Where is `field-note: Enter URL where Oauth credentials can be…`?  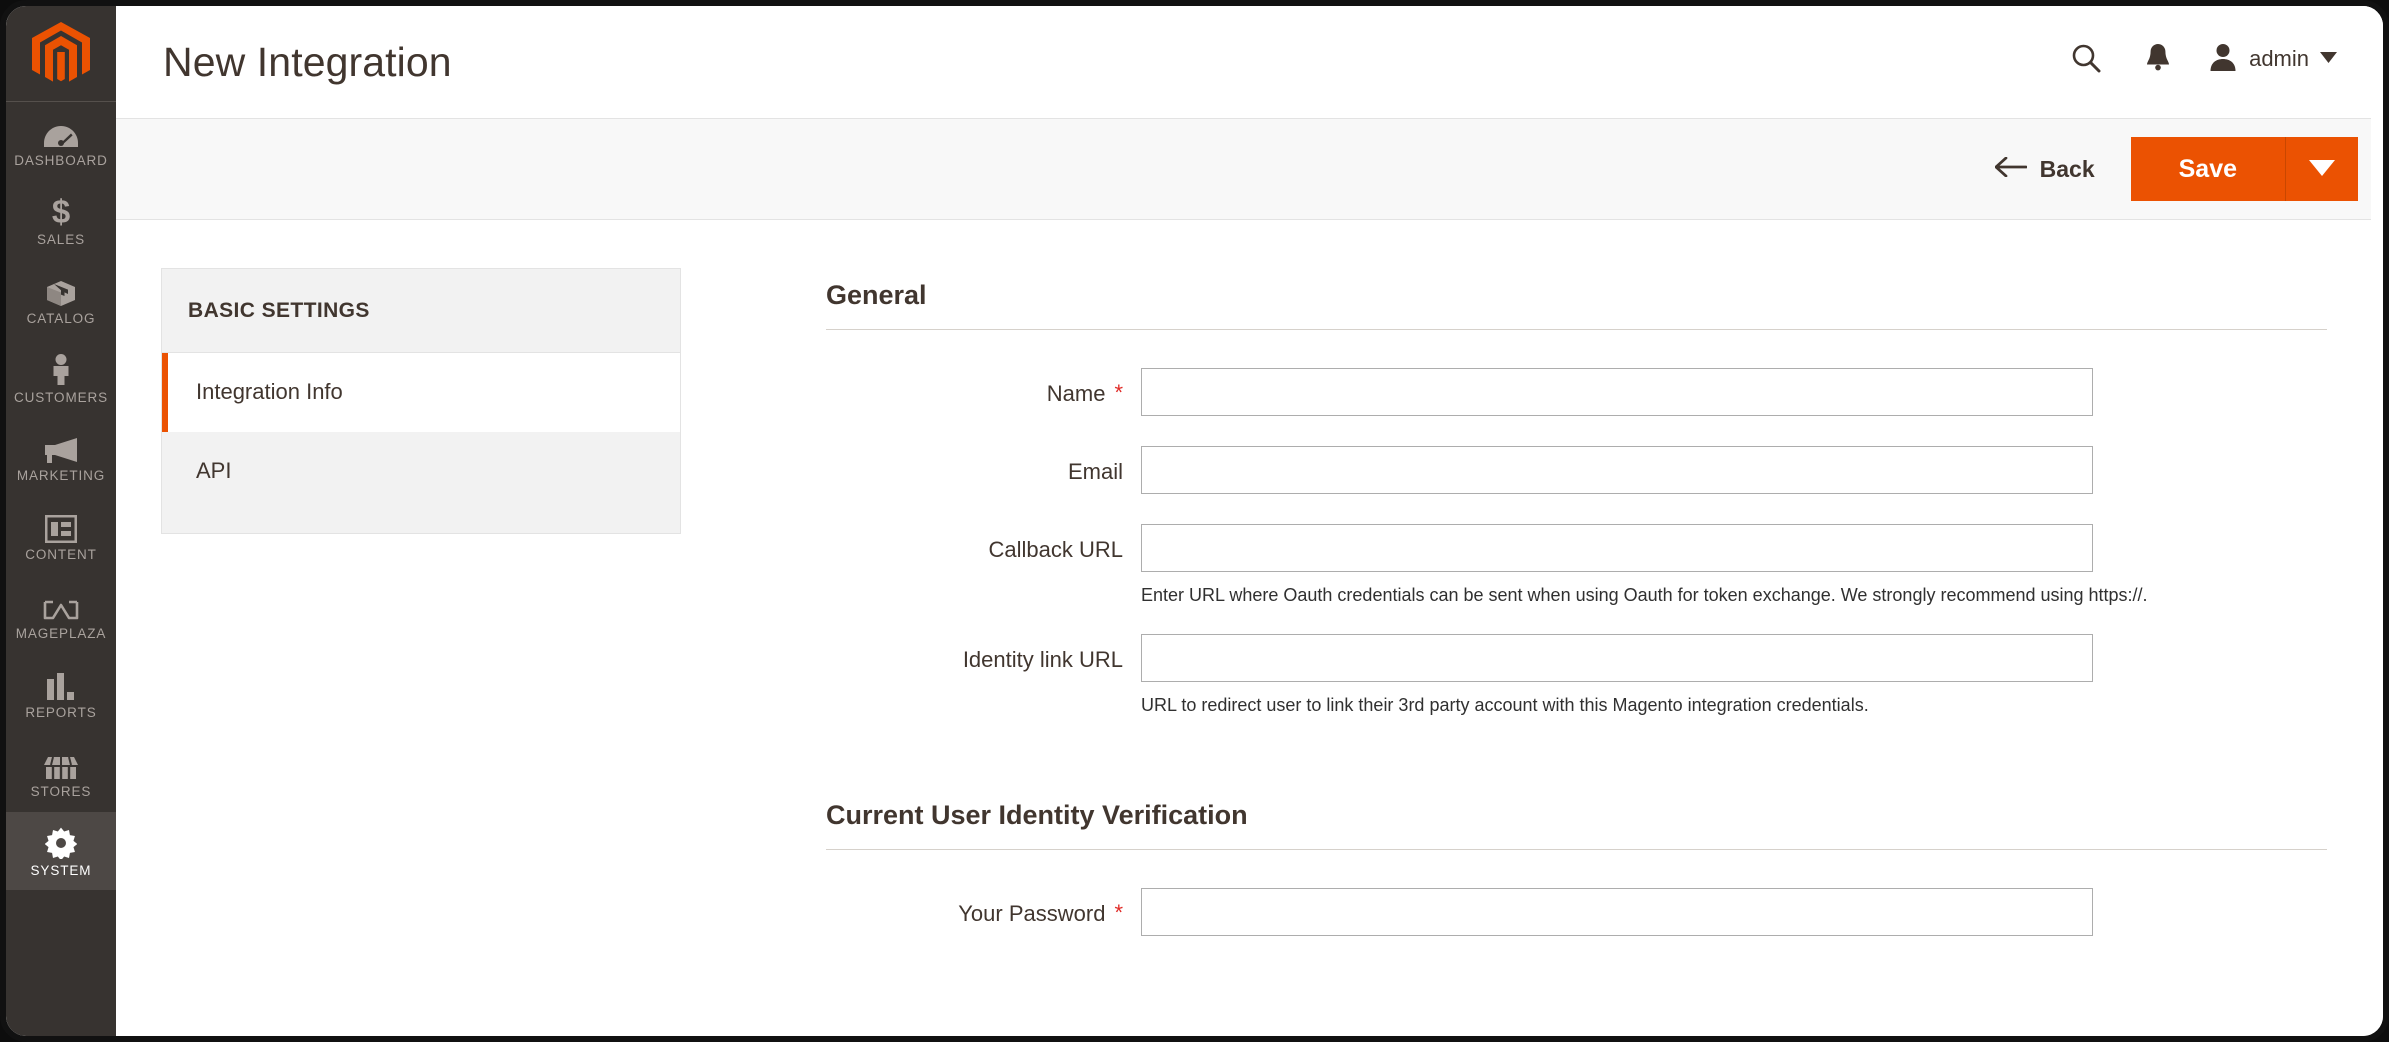
field-note: Enter URL where Oauth credentials can be… is located at coordinates (1644, 595).